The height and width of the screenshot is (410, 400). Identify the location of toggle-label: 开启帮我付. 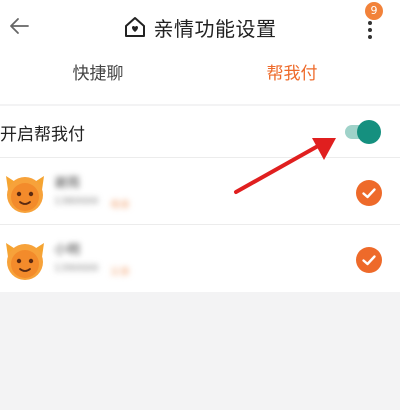
(42, 135).